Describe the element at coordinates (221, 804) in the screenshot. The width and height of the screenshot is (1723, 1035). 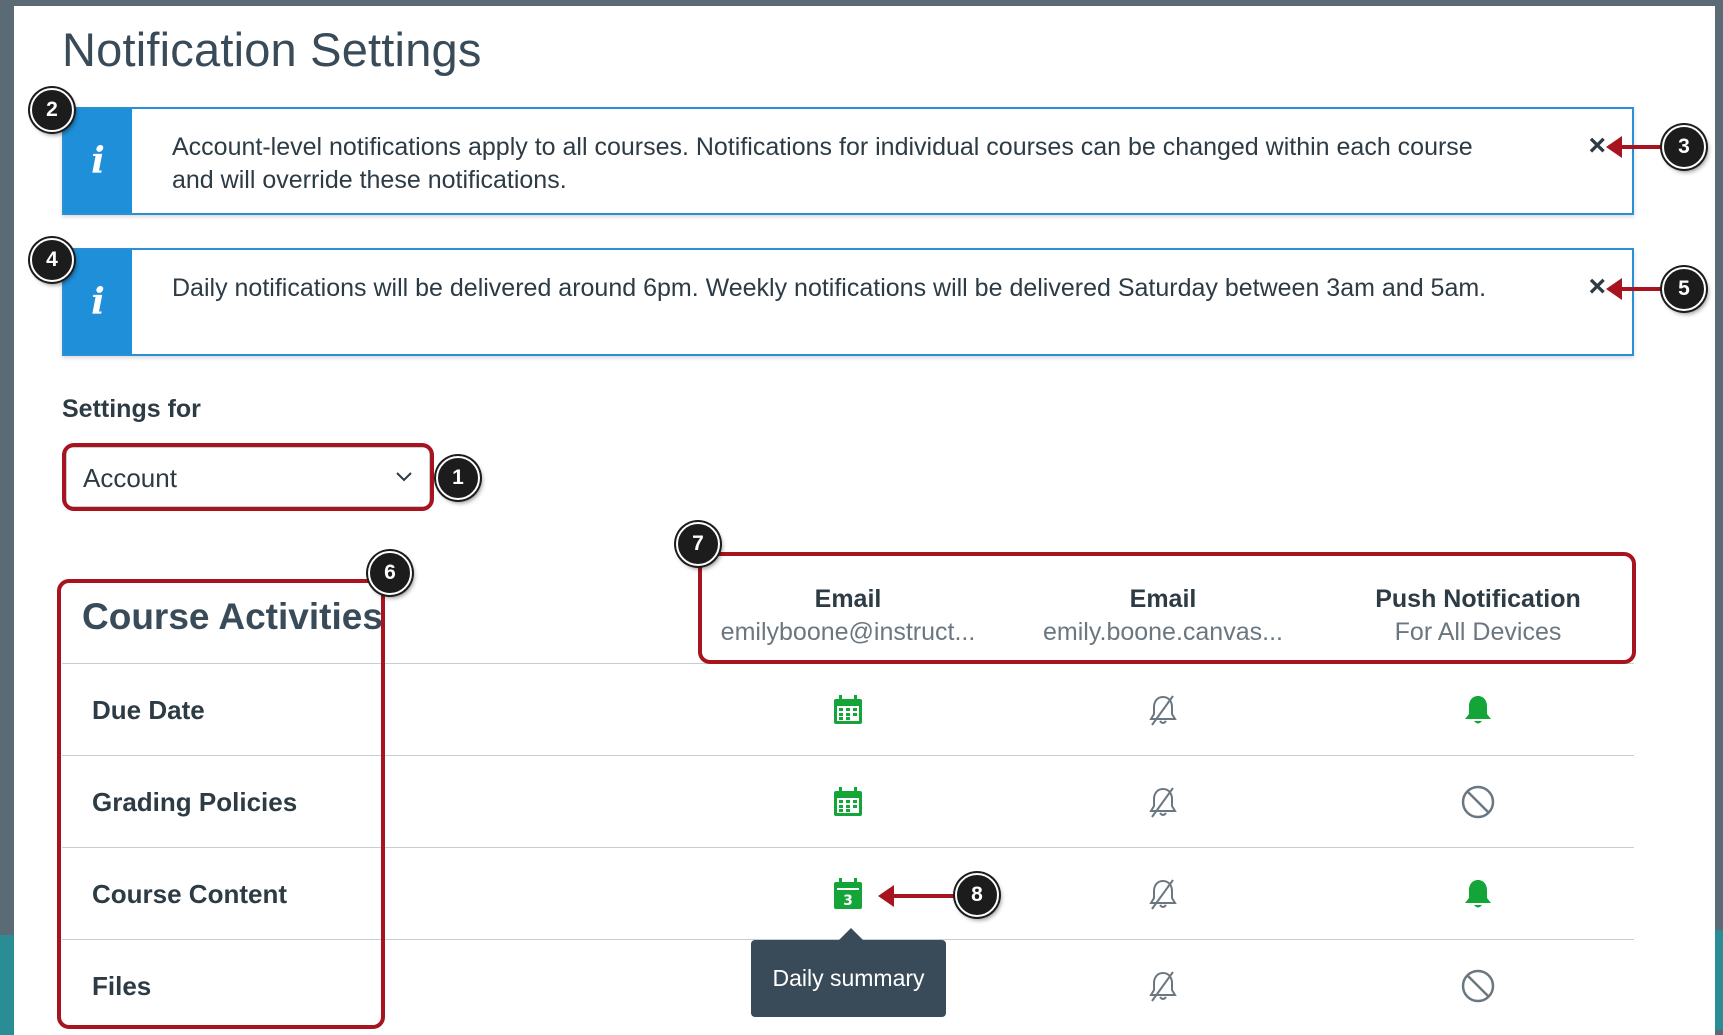
I see `course-activities-highlight` at that location.